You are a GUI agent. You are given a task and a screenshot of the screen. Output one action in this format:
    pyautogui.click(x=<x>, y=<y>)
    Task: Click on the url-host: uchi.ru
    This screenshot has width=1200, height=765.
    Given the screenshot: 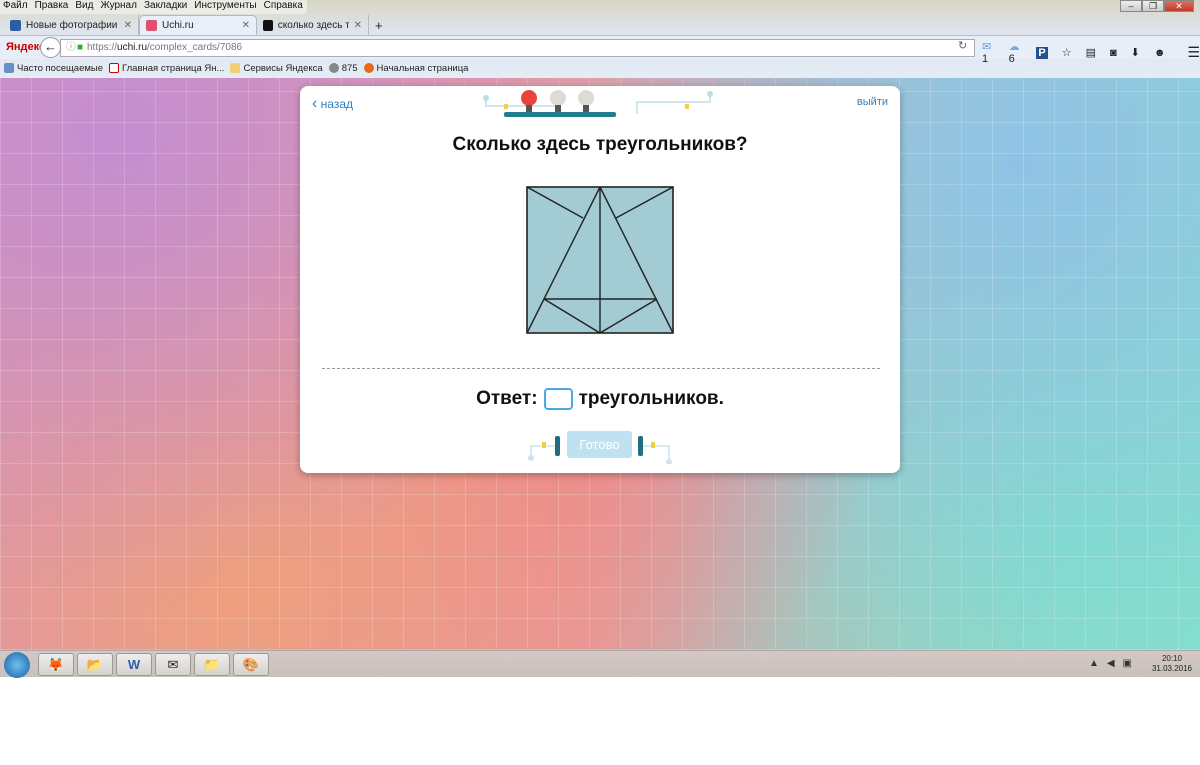 What is the action you would take?
    pyautogui.click(x=132, y=47)
    